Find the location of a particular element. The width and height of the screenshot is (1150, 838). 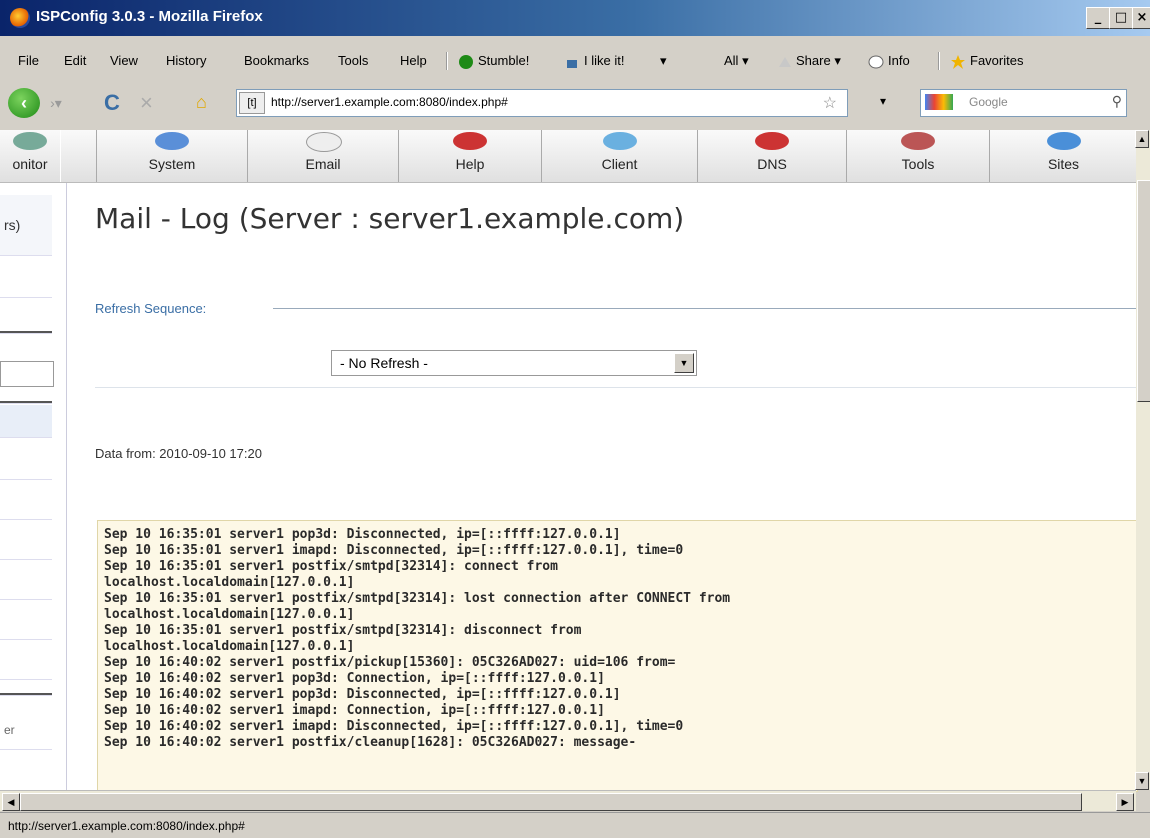

menu-bookmarks: Bookmarks is located at coordinates (276, 60).